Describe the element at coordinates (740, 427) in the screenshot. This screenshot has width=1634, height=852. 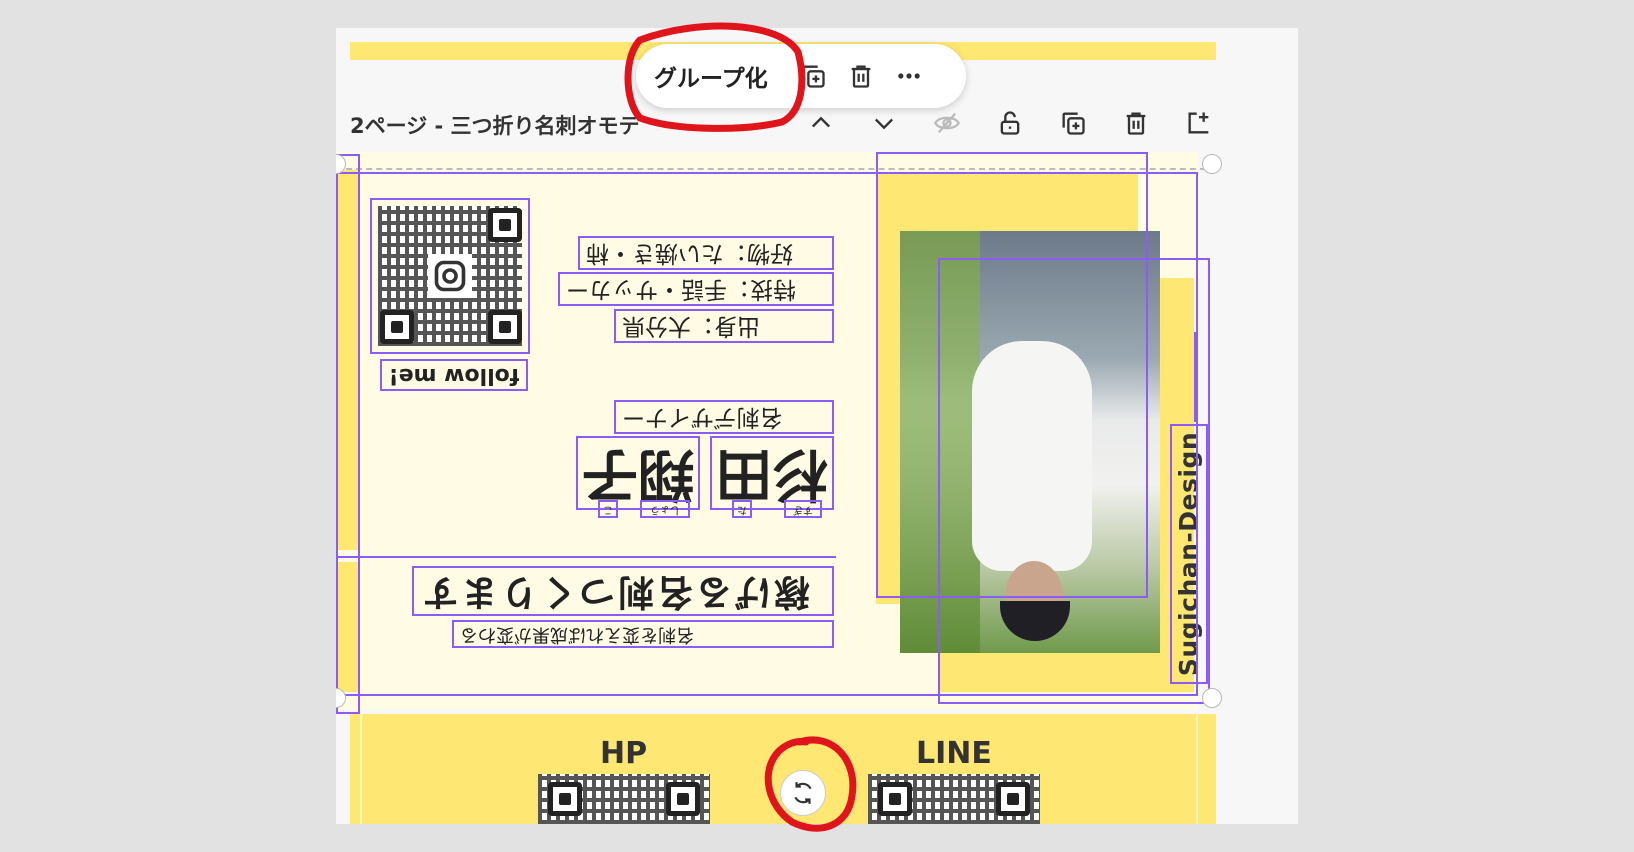
I see `red-annotations` at that location.